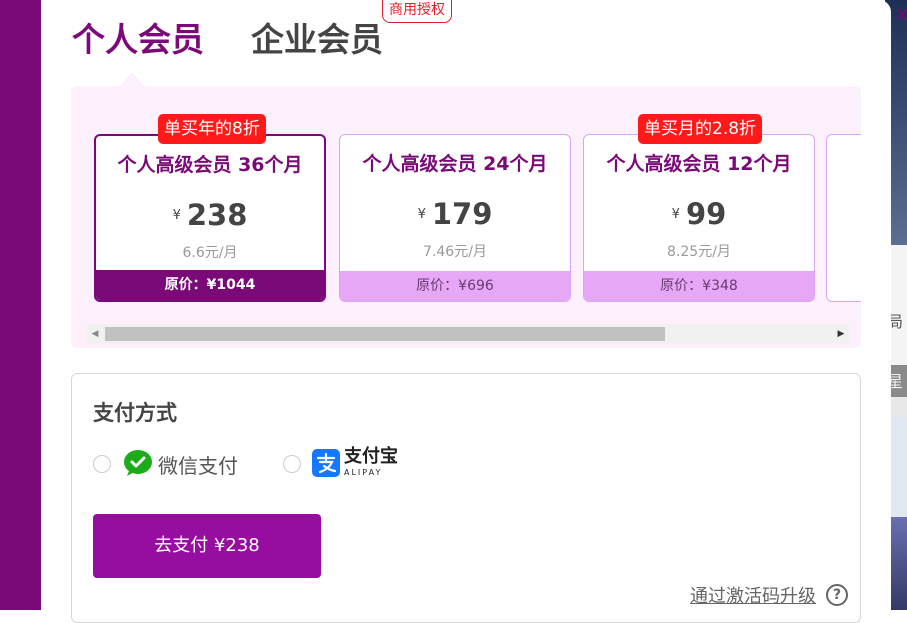 This screenshot has height=623, width=907. Describe the element at coordinates (20, 305) in the screenshot. I see `background-left-strip` at that location.